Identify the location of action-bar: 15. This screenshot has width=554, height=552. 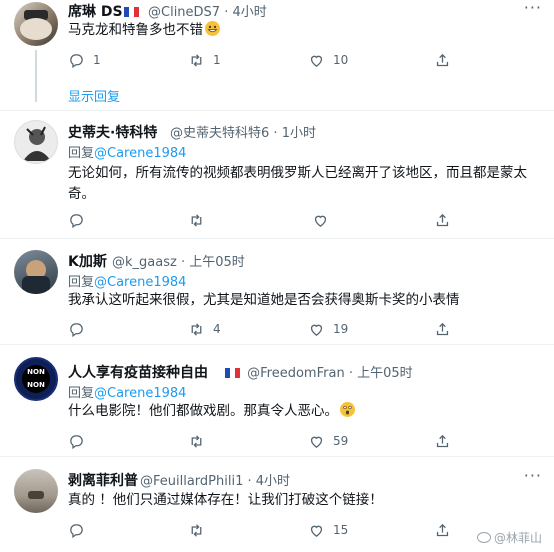
(278, 530).